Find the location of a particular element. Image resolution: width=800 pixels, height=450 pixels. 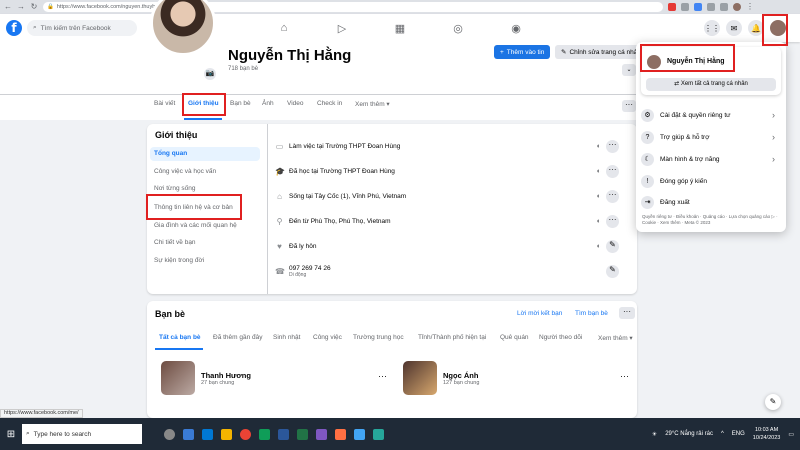

tab-friends: Bạn bè is located at coordinates (240, 103).